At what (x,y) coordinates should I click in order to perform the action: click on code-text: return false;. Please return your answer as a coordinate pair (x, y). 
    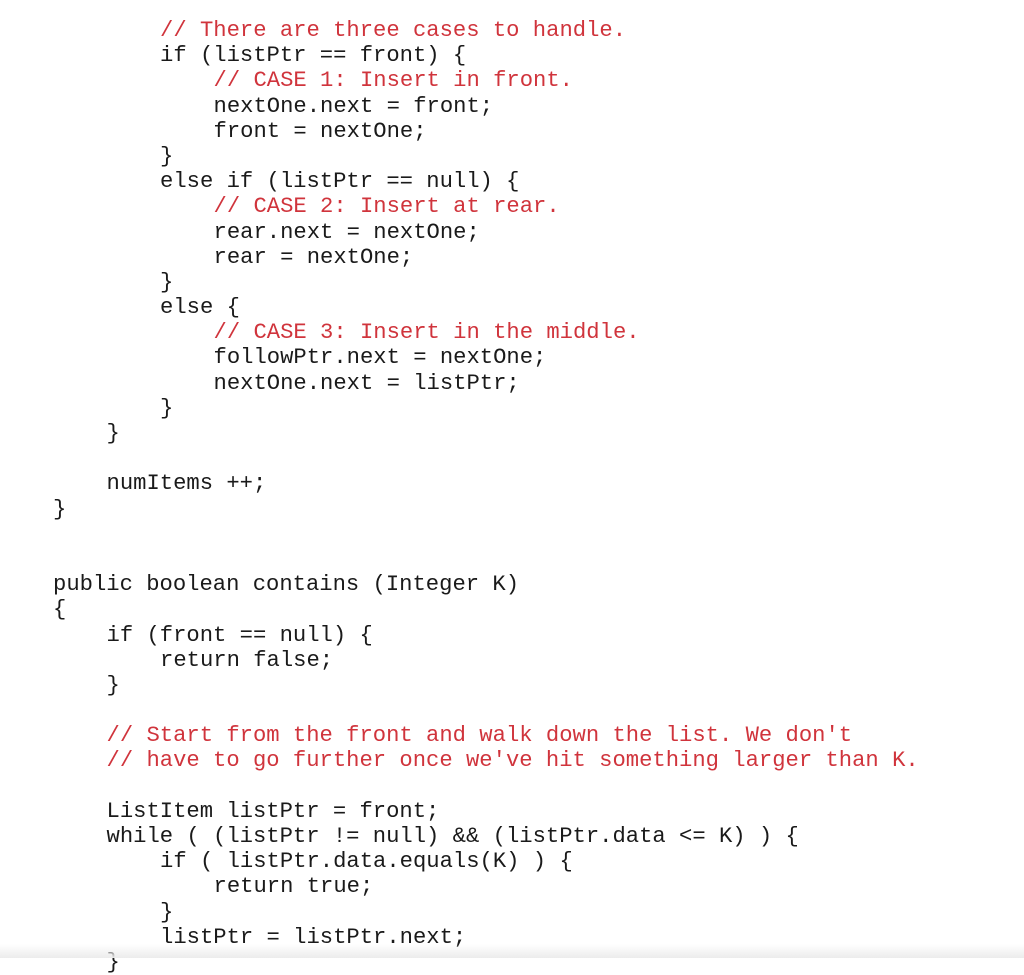
    Looking at the image, I should click on (247, 660).